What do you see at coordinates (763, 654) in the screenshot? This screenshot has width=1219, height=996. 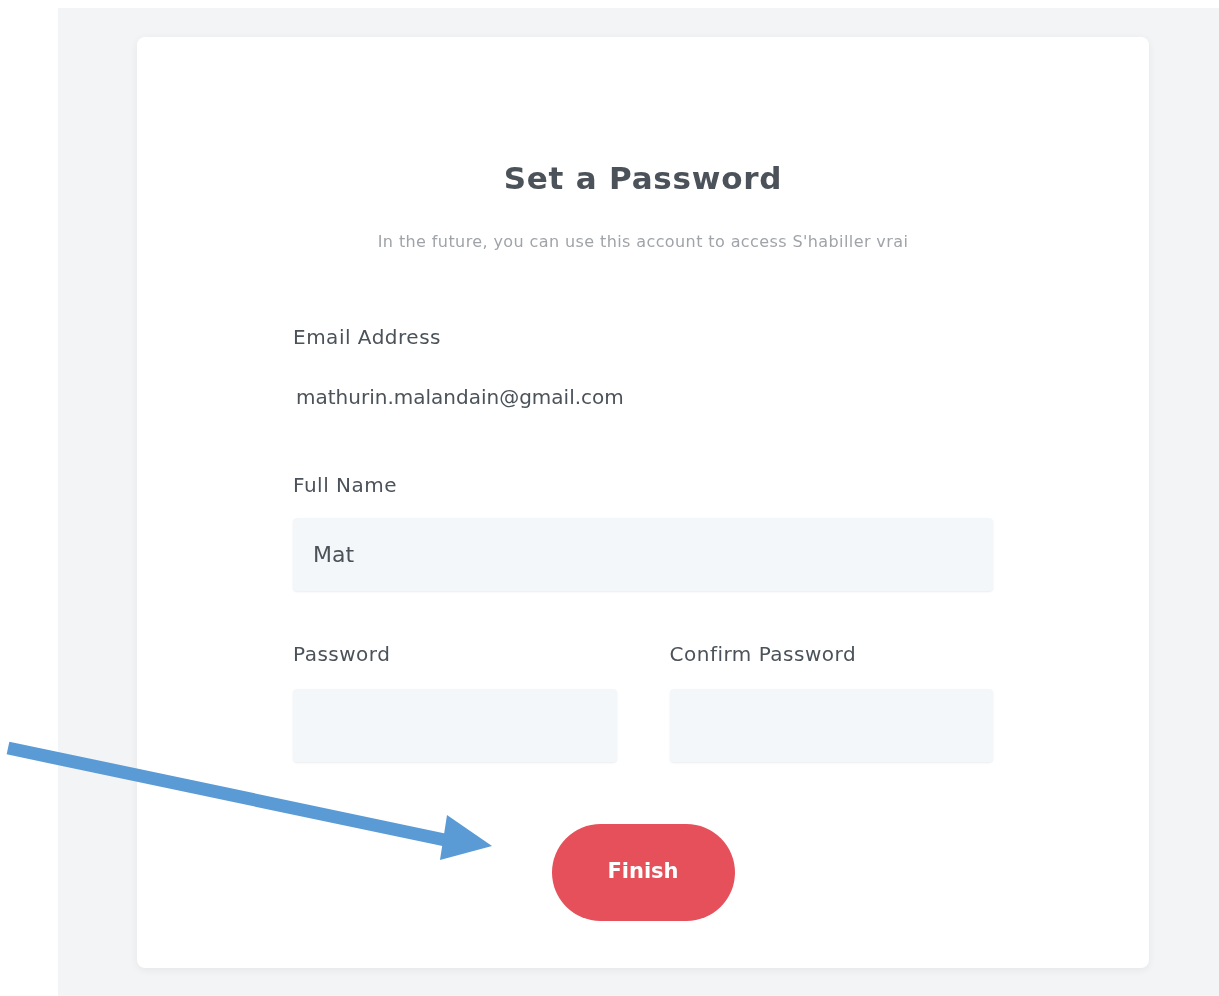 I see `field-label: Confirm Password` at bounding box center [763, 654].